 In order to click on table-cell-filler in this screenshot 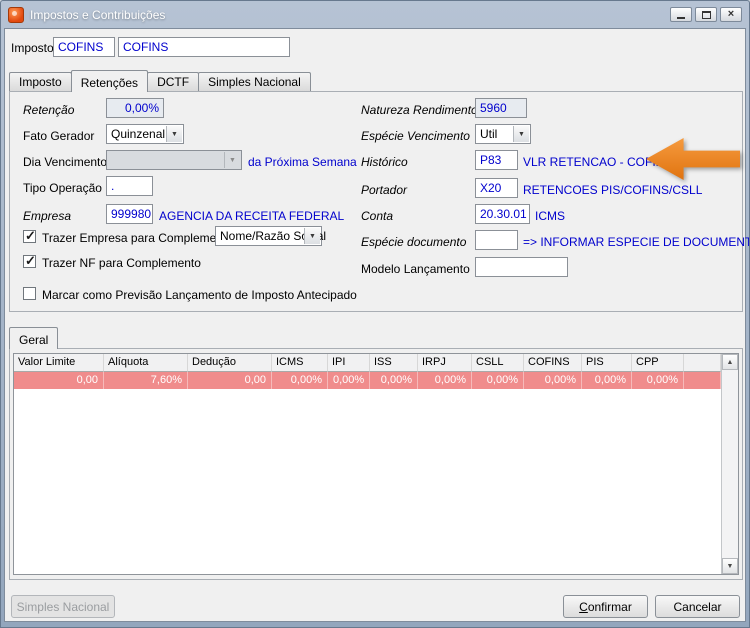, I will do `click(702, 380)`.